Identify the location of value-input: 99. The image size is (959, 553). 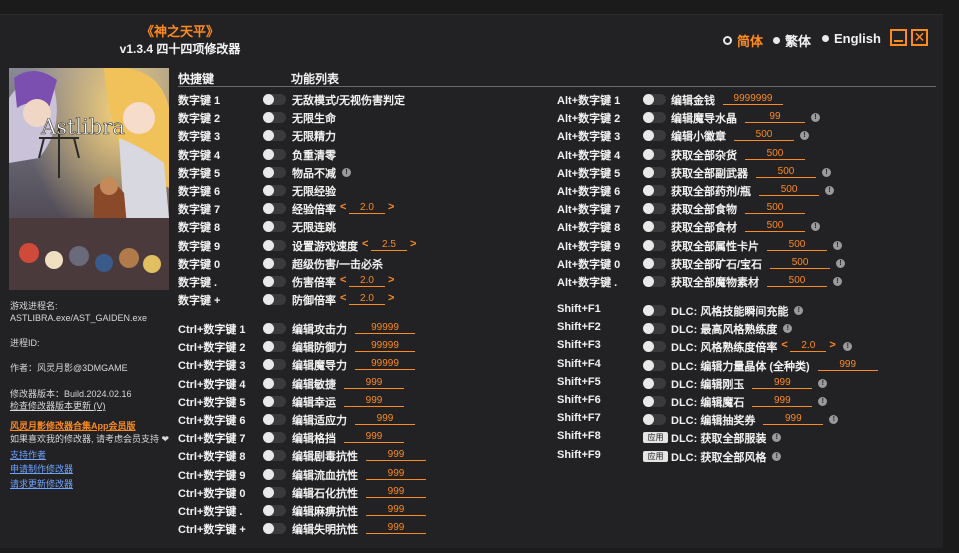
(774, 117).